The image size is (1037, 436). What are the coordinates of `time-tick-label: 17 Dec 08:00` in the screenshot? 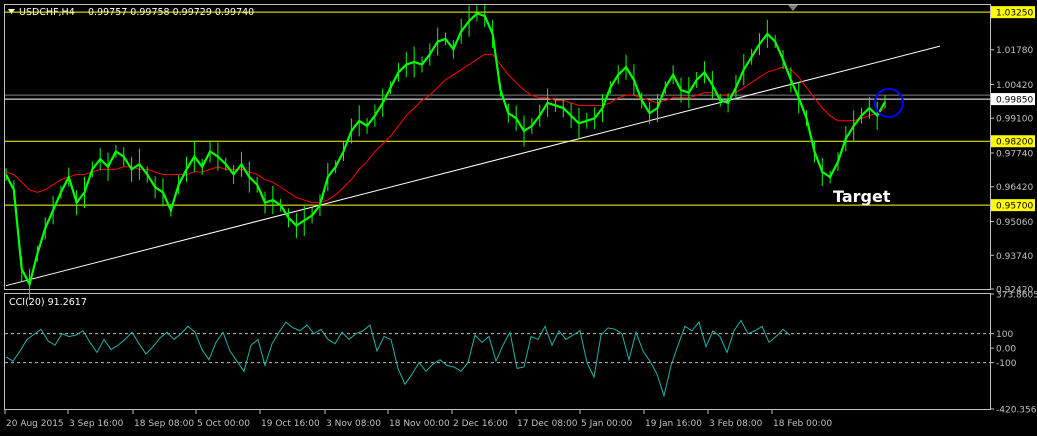 It's located at (547, 424).